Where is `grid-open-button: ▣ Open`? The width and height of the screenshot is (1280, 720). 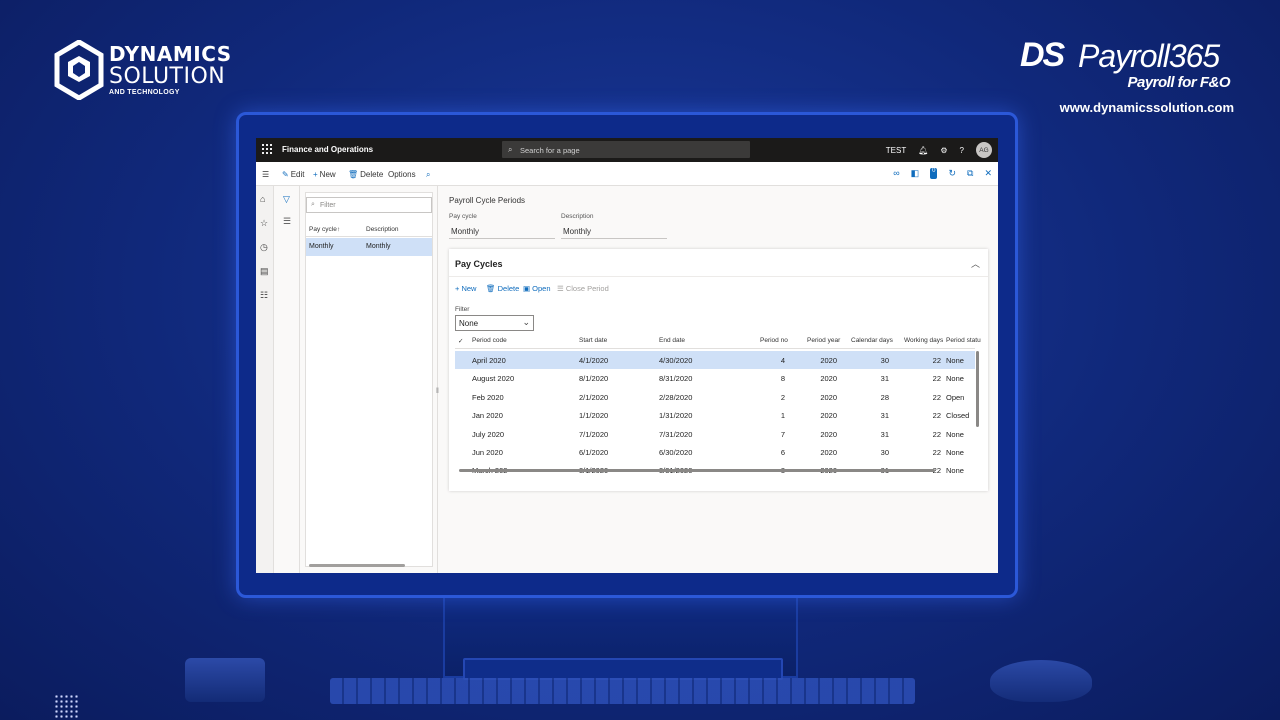
grid-open-button: ▣ Open is located at coordinates (537, 288).